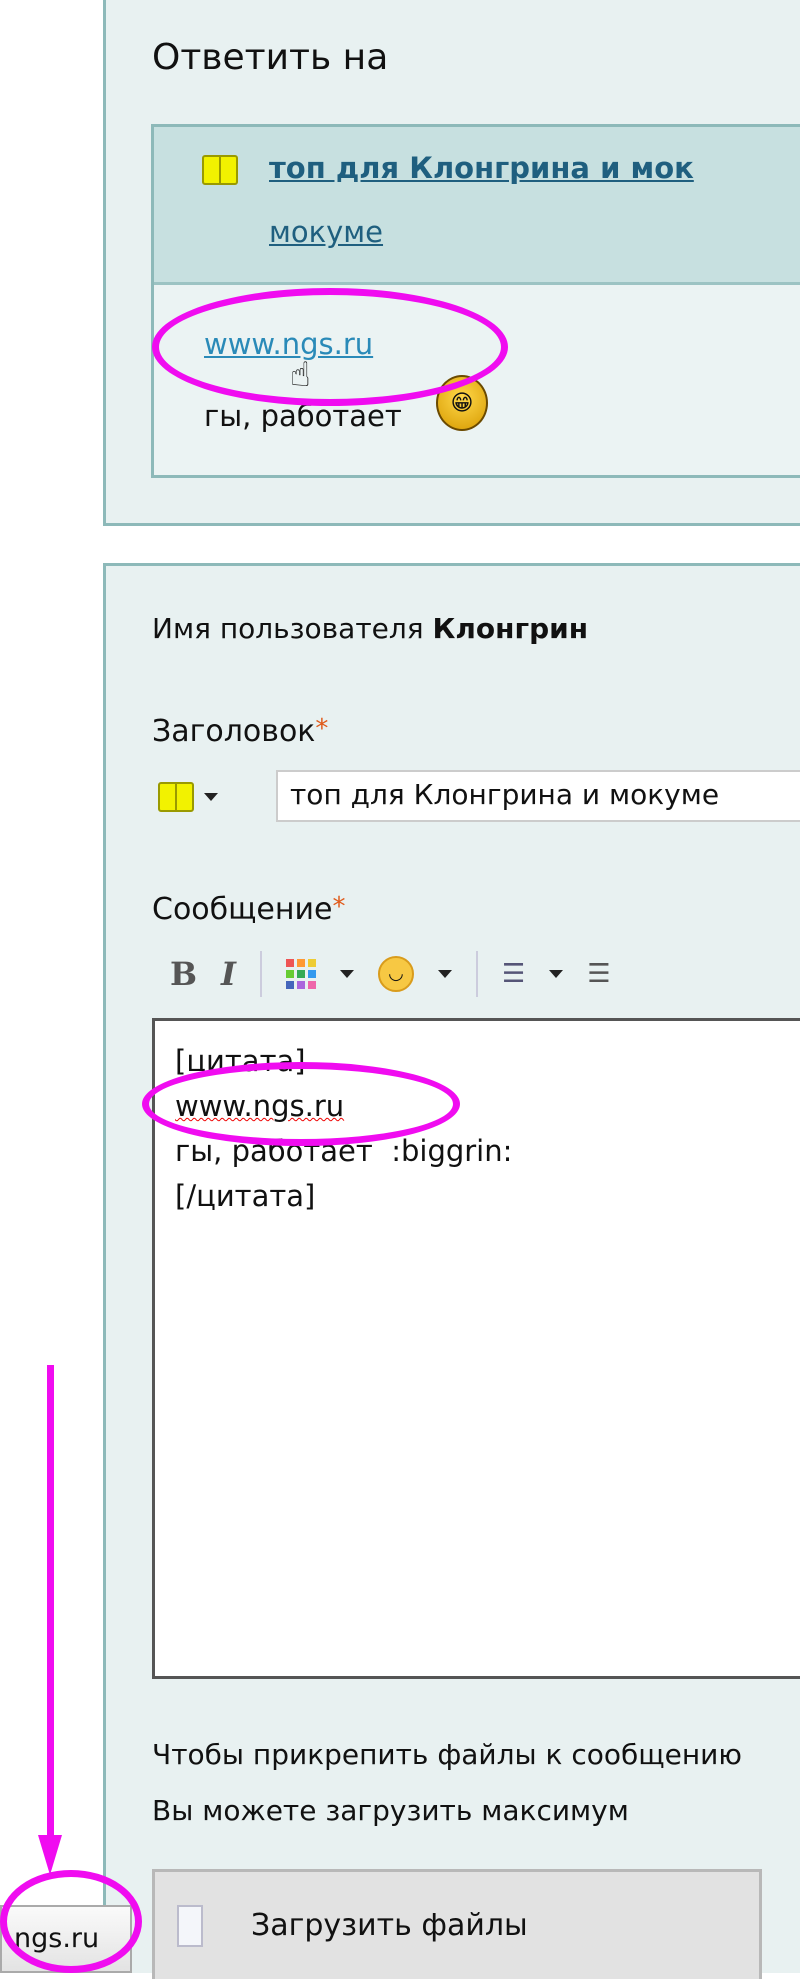 Image resolution: width=800 pixels, height=1979 pixels. I want to click on username-value: Клонгрин, so click(510, 628).